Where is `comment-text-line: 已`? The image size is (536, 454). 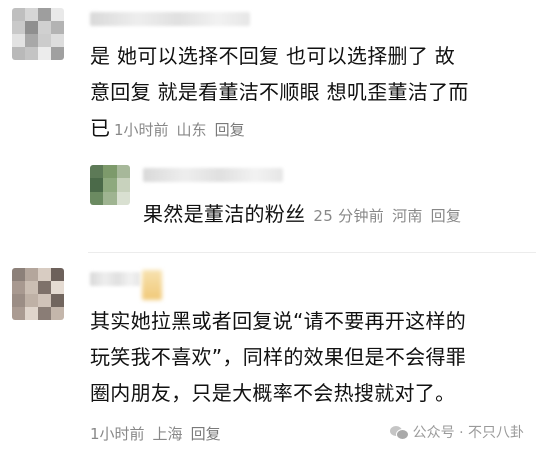
comment-text-line: 已 is located at coordinates (100, 128).